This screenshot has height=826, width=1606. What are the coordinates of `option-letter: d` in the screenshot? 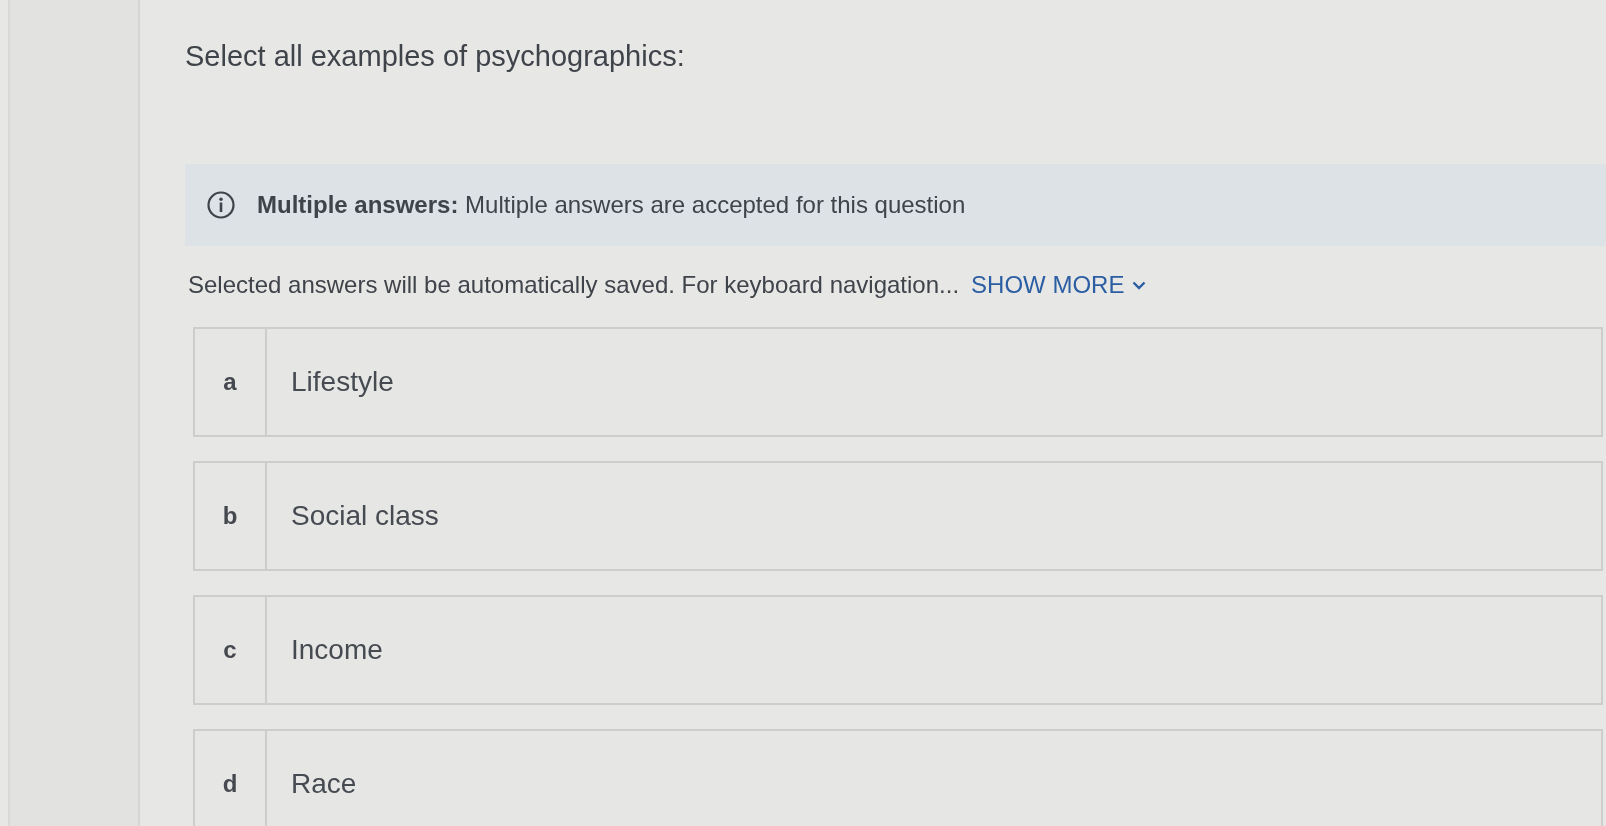 It's located at (231, 778).